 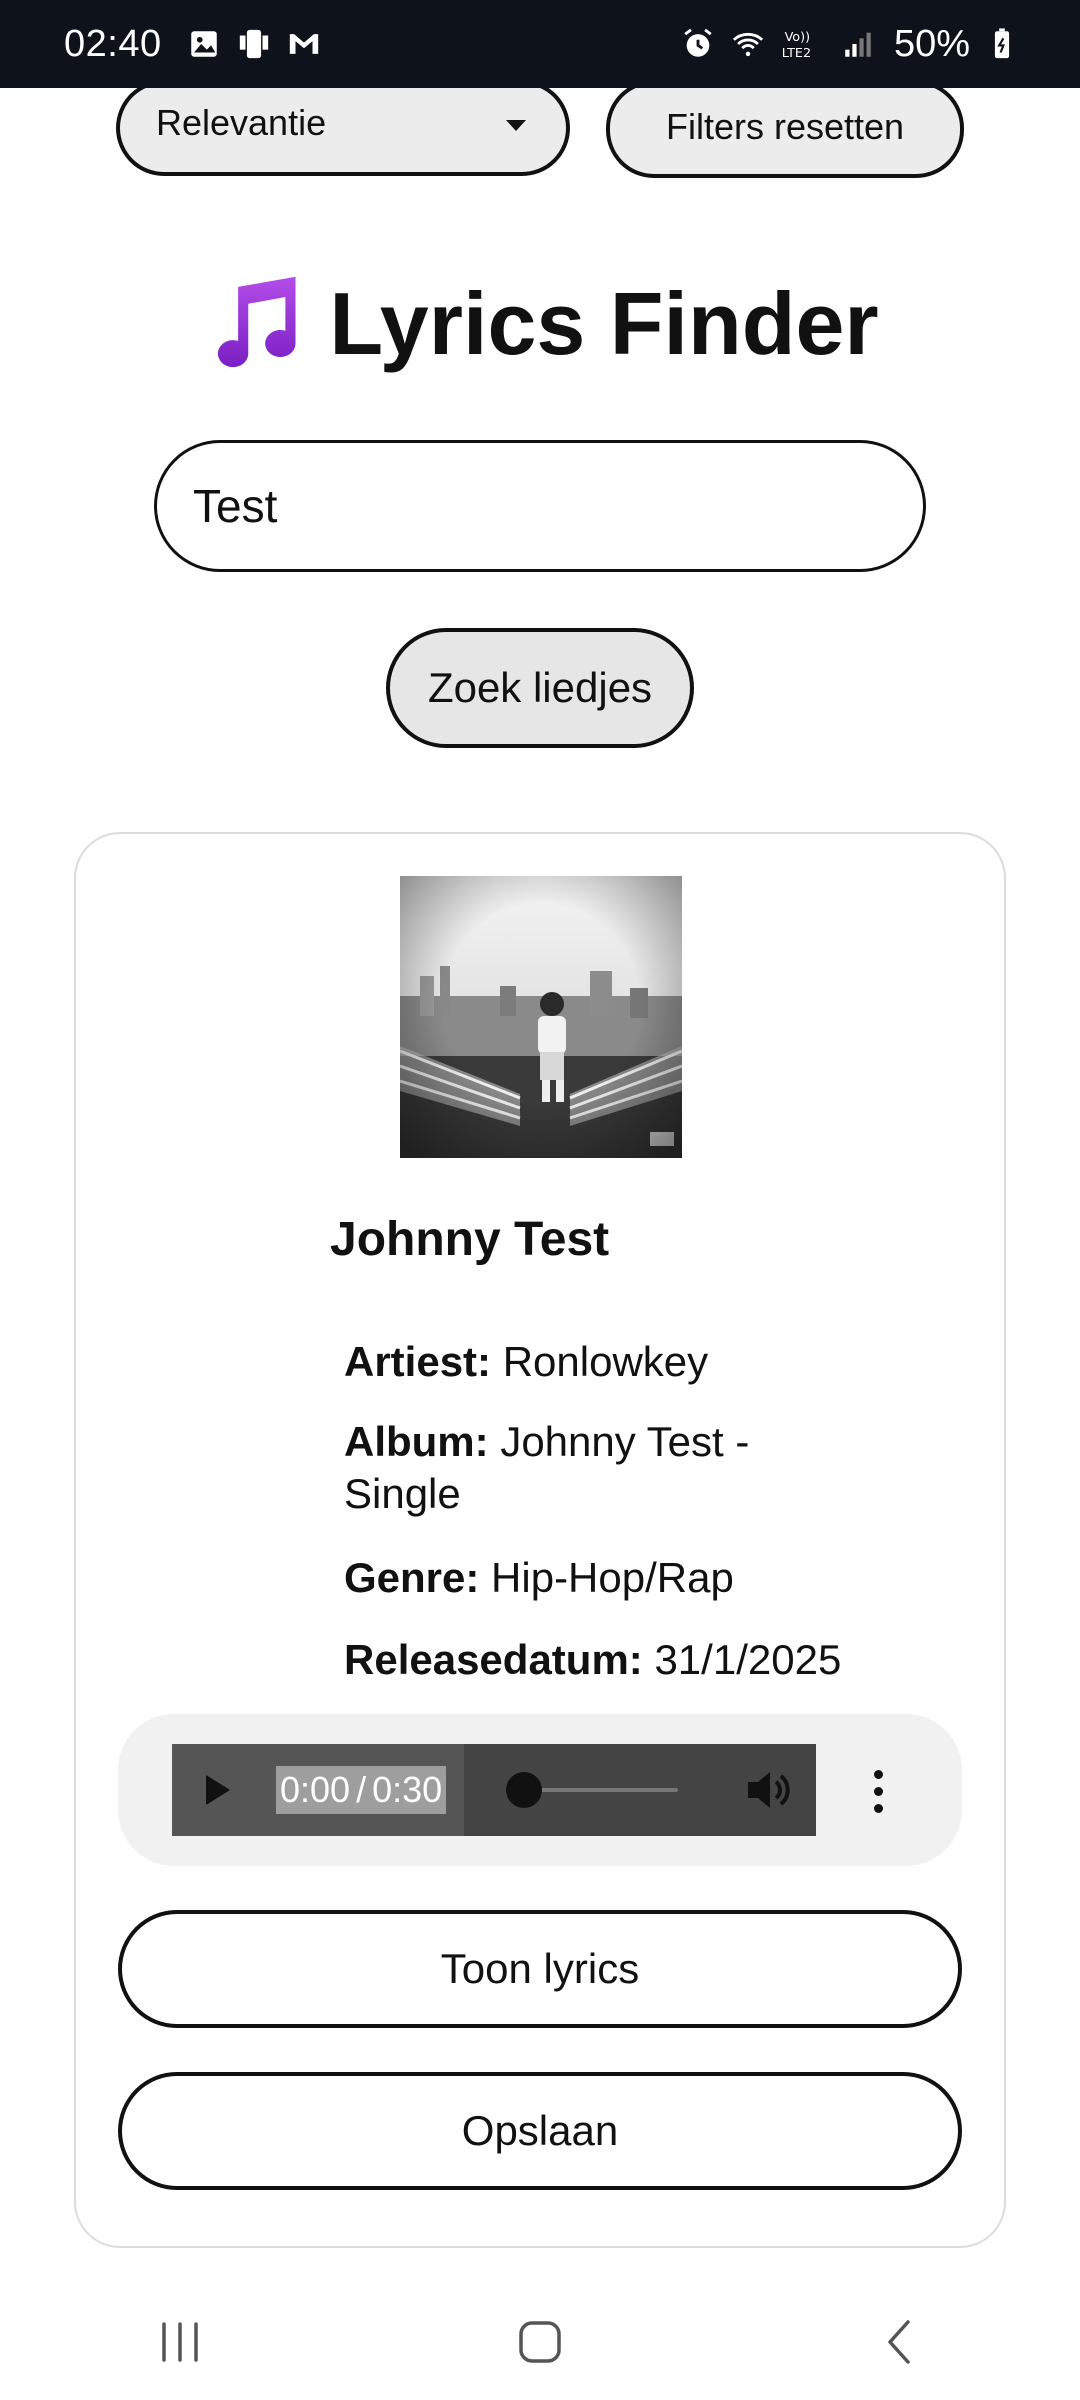 I want to click on home-icon, so click(x=540, y=2342).